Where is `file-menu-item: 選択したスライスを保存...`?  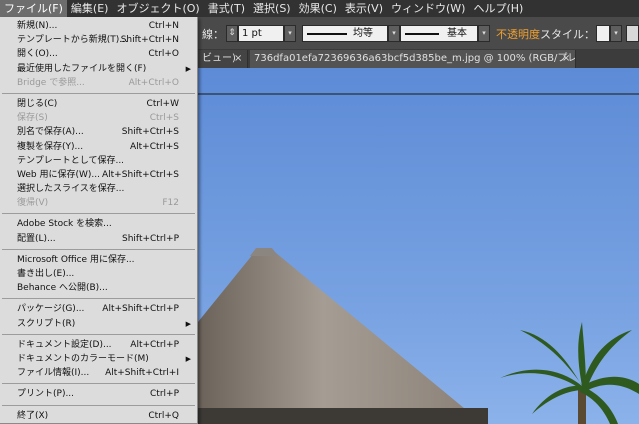 file-menu-item: 選択したスライスを保存... is located at coordinates (98, 189).